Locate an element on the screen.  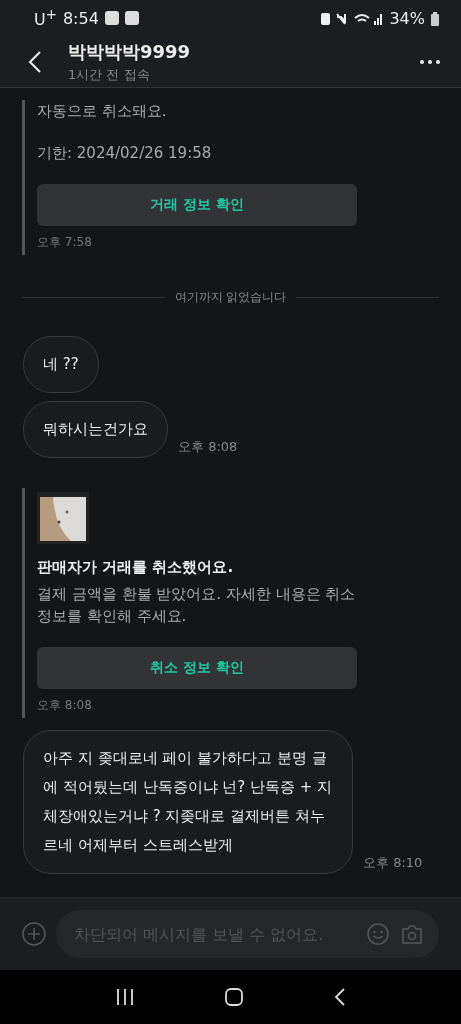
chat-title: 박박박박9999 is located at coordinates (130, 52).